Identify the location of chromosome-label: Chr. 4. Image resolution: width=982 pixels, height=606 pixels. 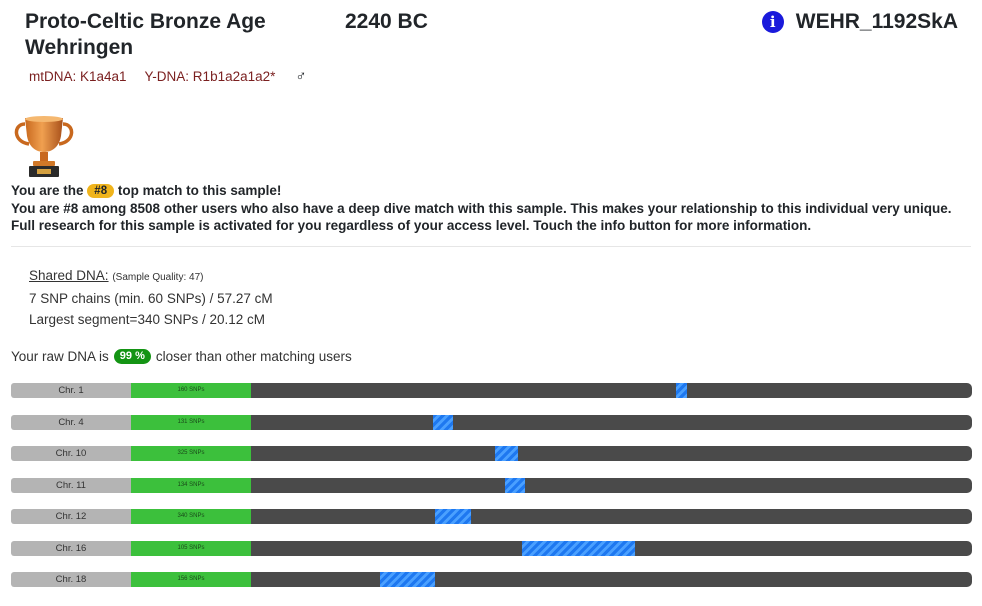
(71, 422).